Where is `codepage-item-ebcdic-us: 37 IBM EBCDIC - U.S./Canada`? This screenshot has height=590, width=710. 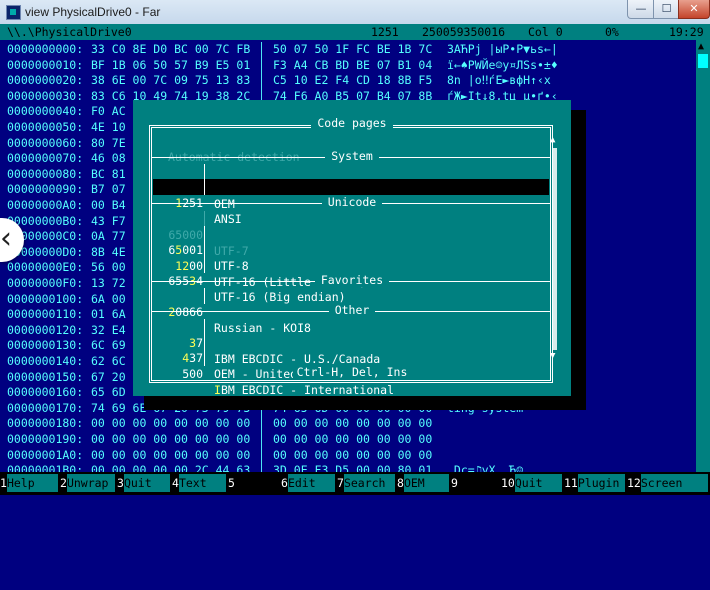 codepage-item-ebcdic-us: 37 IBM EBCDIC - U.S./Canada is located at coordinates (352, 342).